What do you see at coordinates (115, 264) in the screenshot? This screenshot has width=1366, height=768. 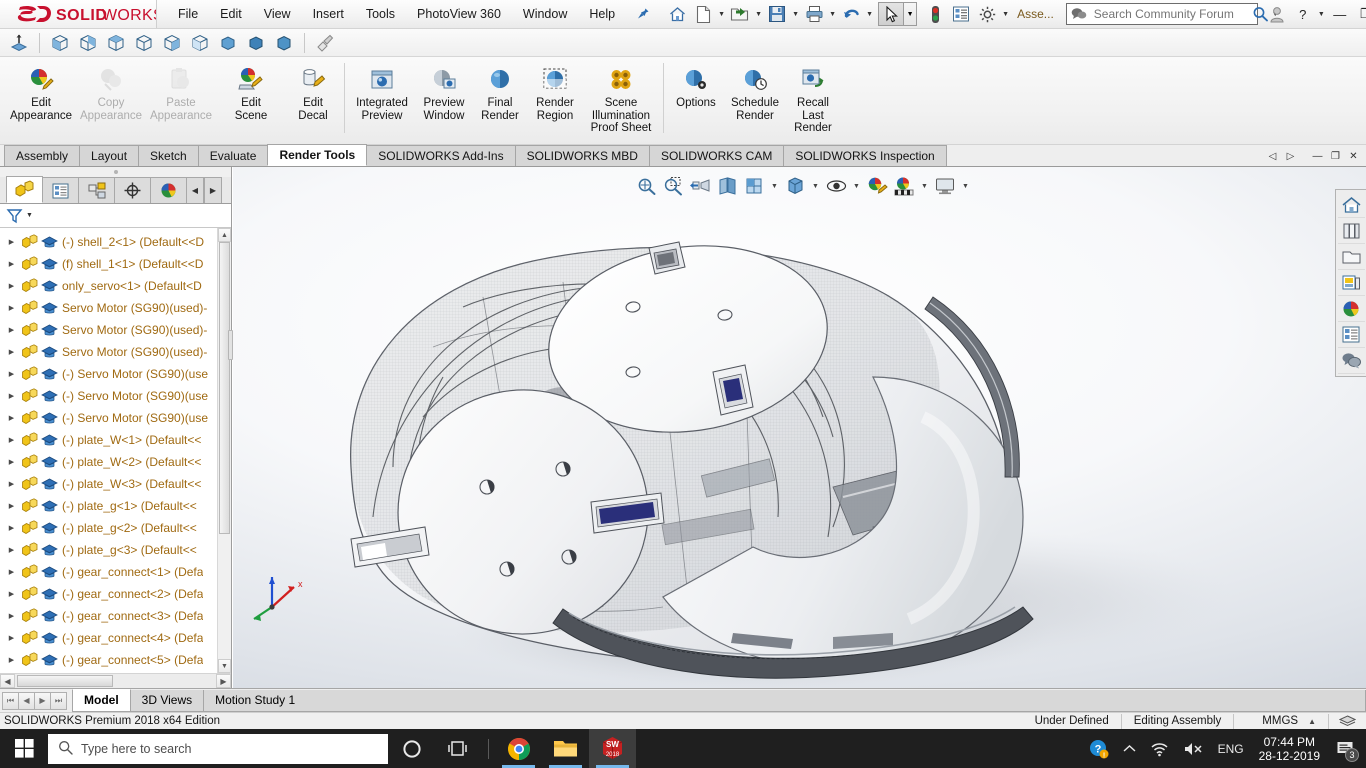 I see `tree-item: ▶ (f) shell_1<1> (Default<<D` at bounding box center [115, 264].